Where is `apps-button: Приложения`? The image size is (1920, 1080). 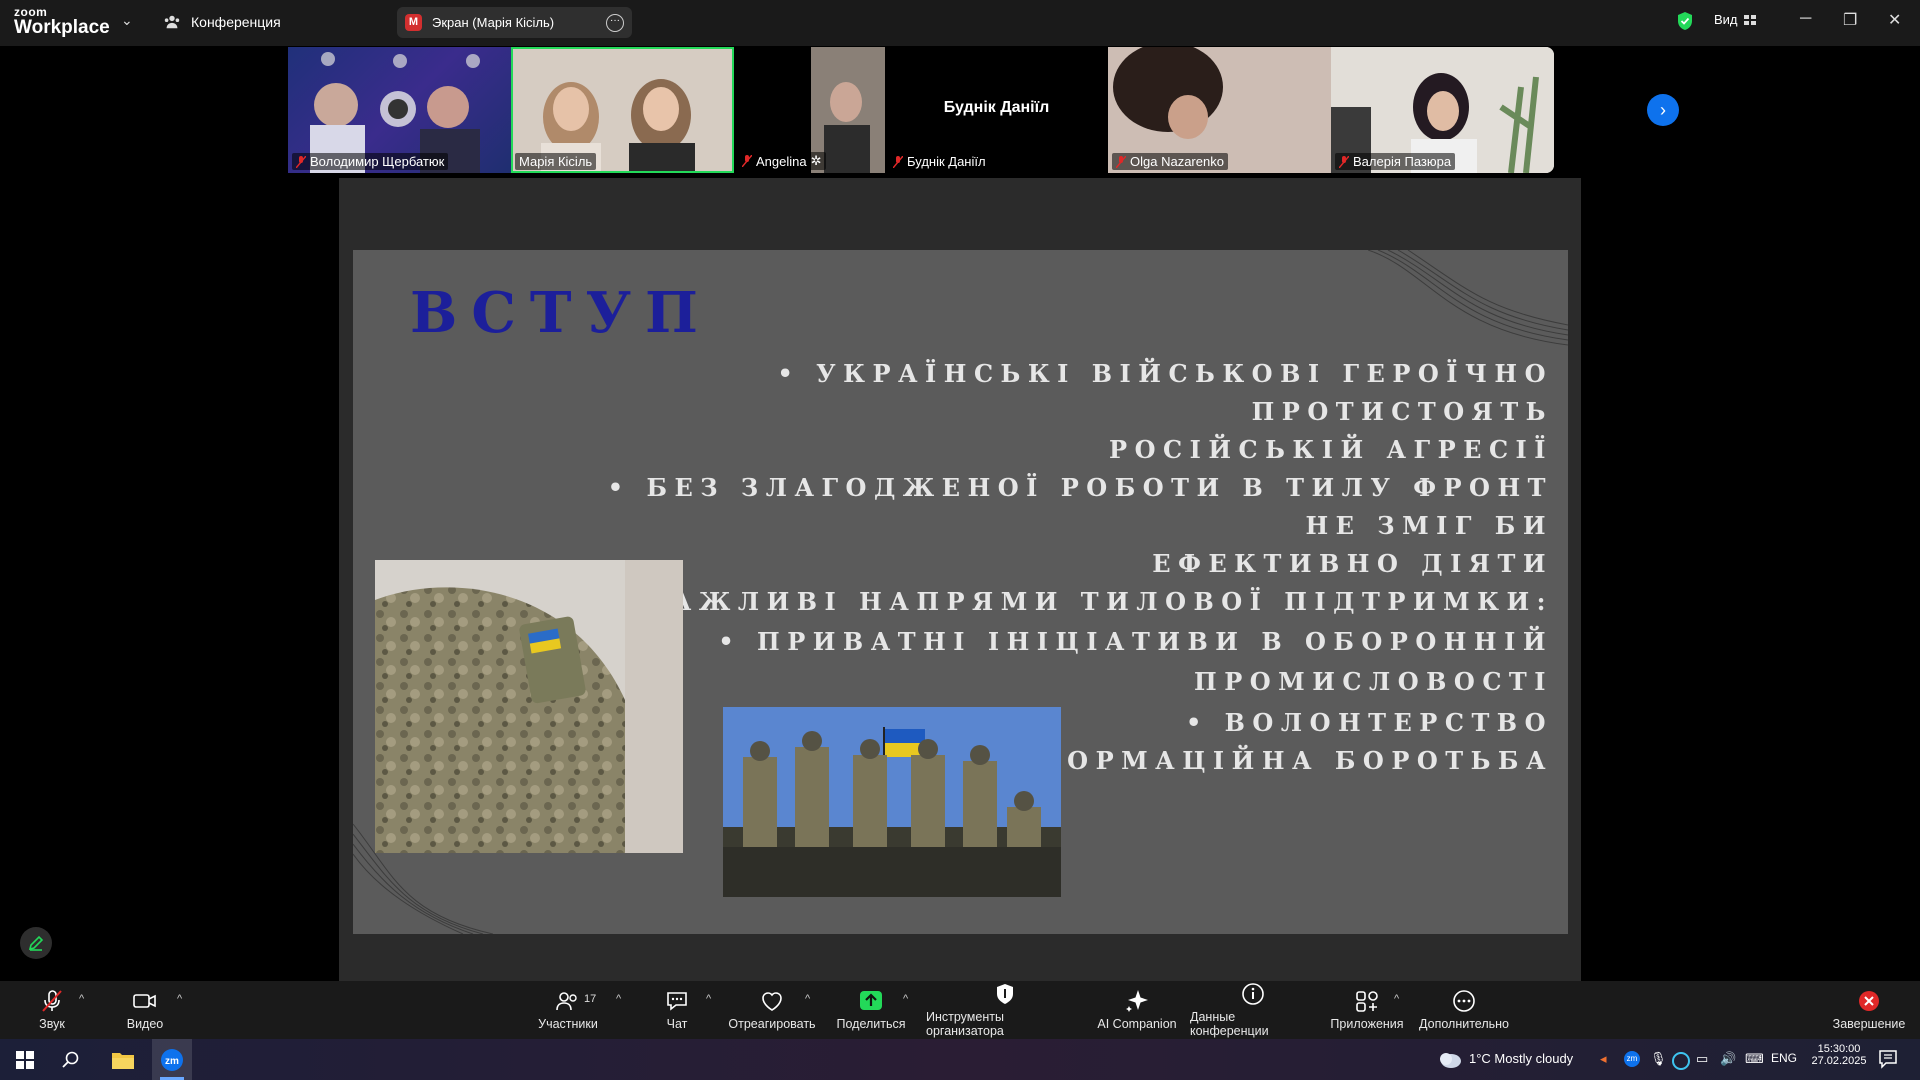 apps-button: Приложения is located at coordinates (1367, 1010).